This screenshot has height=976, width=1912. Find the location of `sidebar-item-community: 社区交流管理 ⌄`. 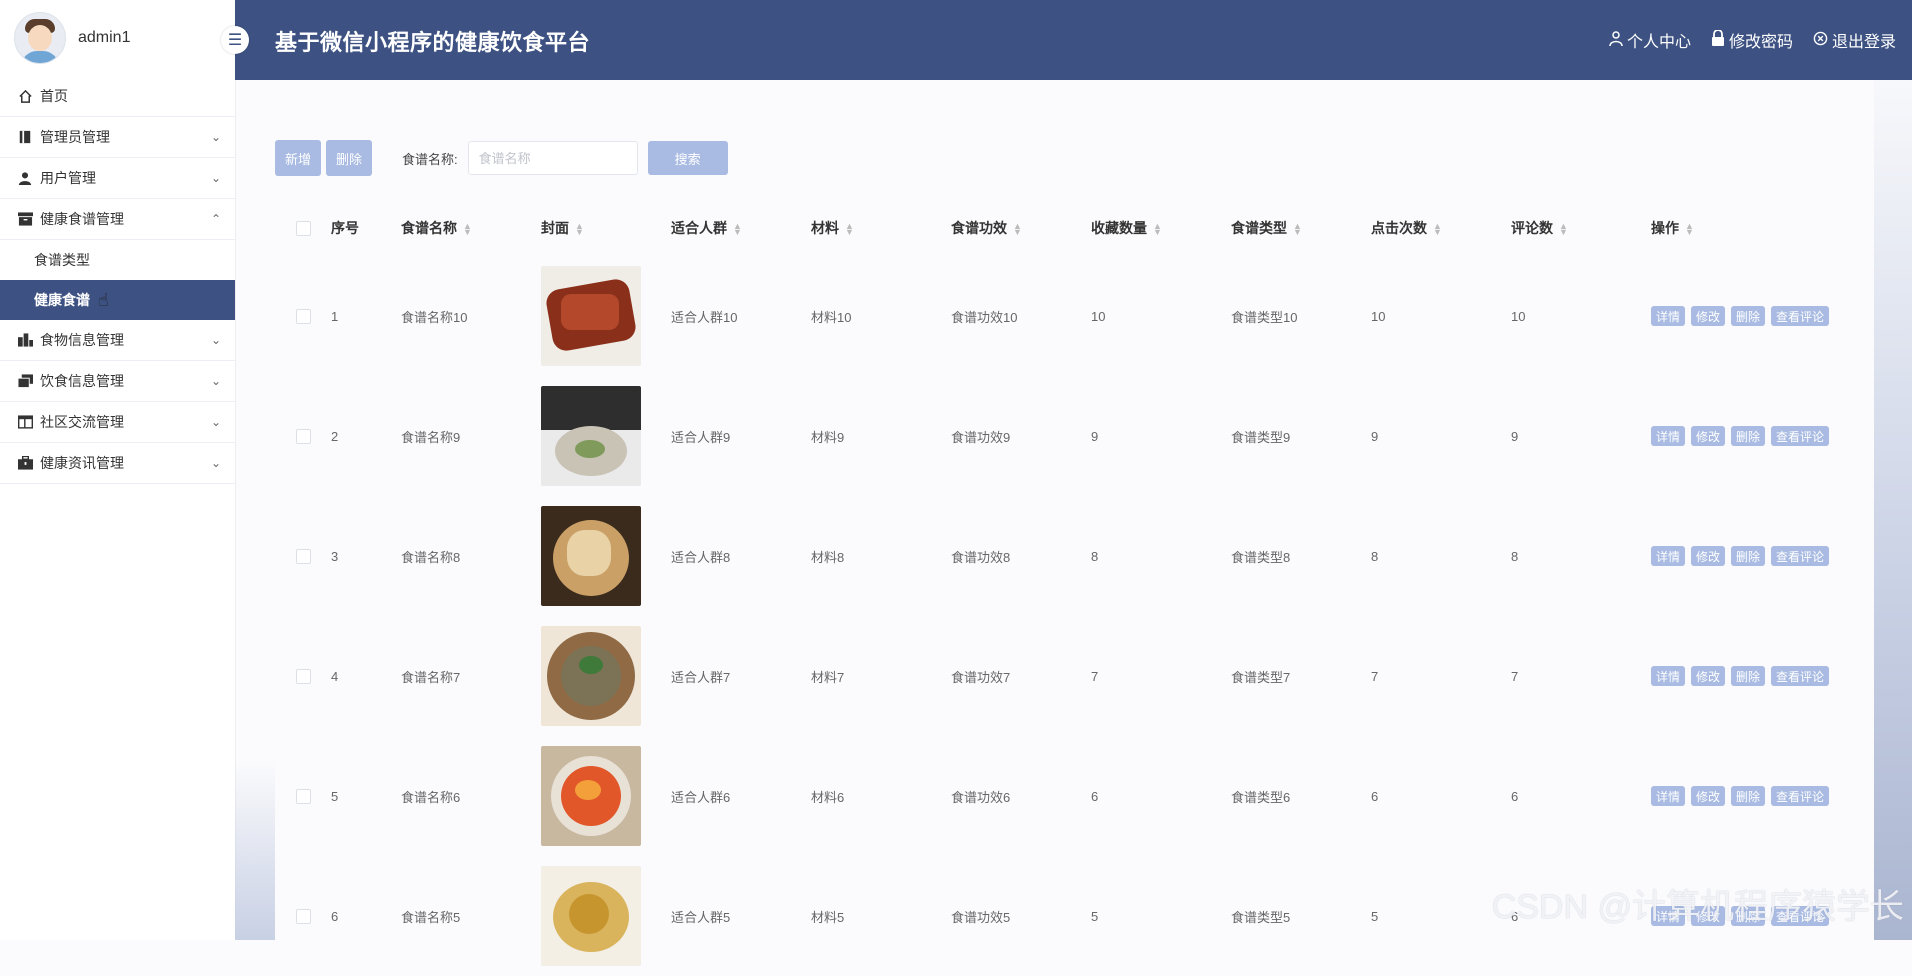

sidebar-item-community: 社区交流管理 ⌄ is located at coordinates (117, 422).